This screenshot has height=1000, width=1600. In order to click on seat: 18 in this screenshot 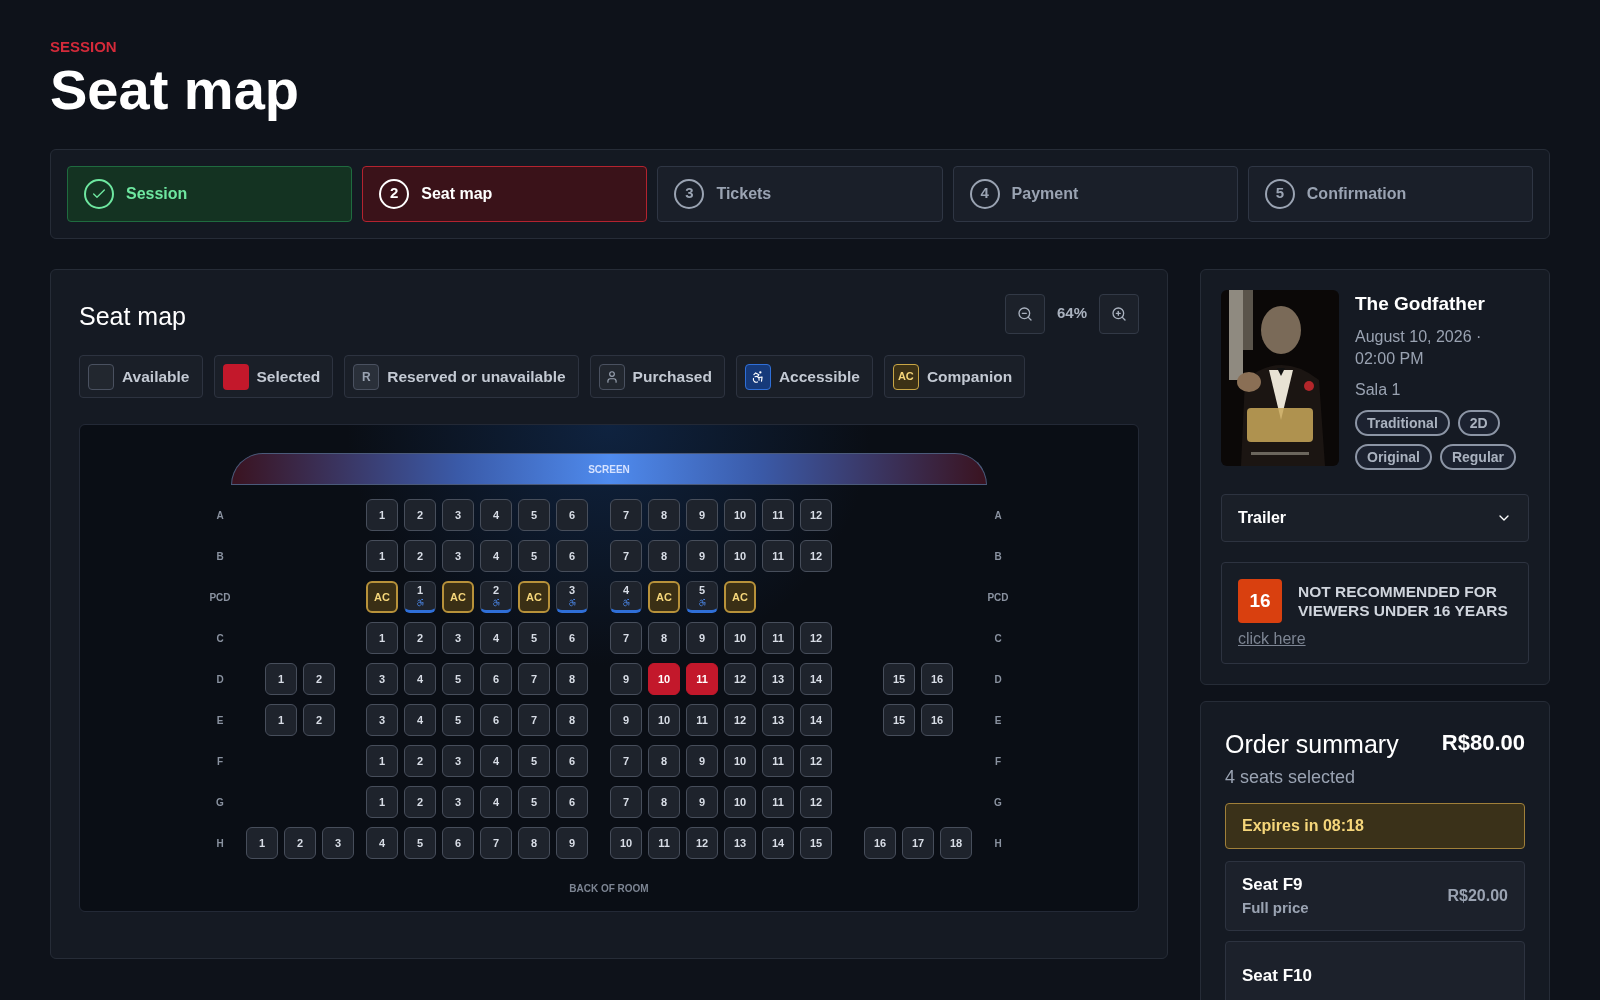, I will do `click(956, 843)`.